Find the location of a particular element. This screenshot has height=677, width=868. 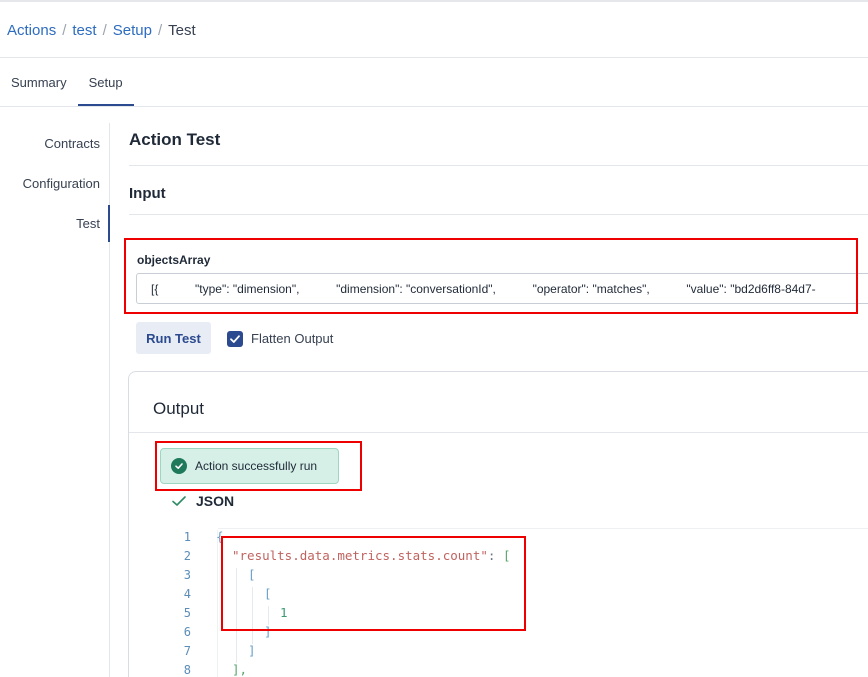

code-line-8: ], is located at coordinates (240, 669).